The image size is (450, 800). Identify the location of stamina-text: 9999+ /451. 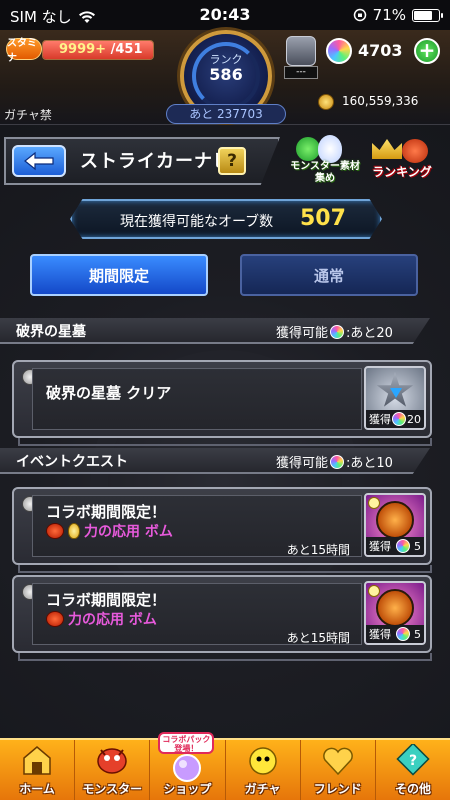
(101, 49).